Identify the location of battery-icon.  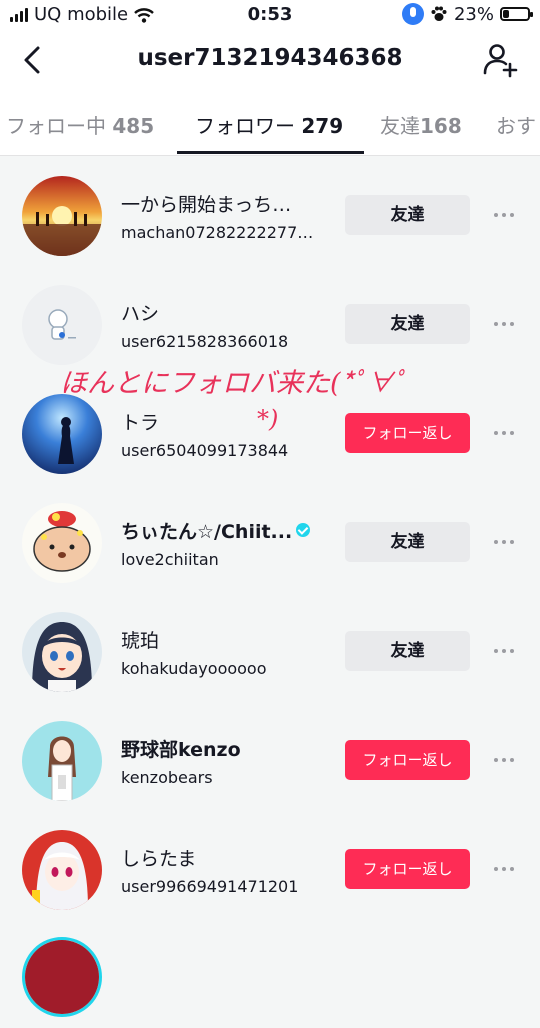
(516, 14).